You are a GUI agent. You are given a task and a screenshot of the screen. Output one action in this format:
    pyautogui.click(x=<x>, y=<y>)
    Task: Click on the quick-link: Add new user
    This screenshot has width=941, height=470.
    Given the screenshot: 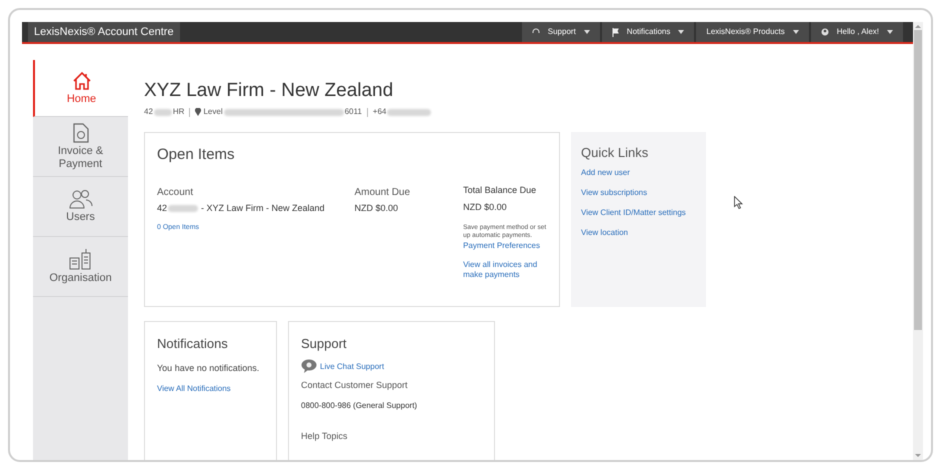 What is the action you would take?
    pyautogui.click(x=605, y=172)
    